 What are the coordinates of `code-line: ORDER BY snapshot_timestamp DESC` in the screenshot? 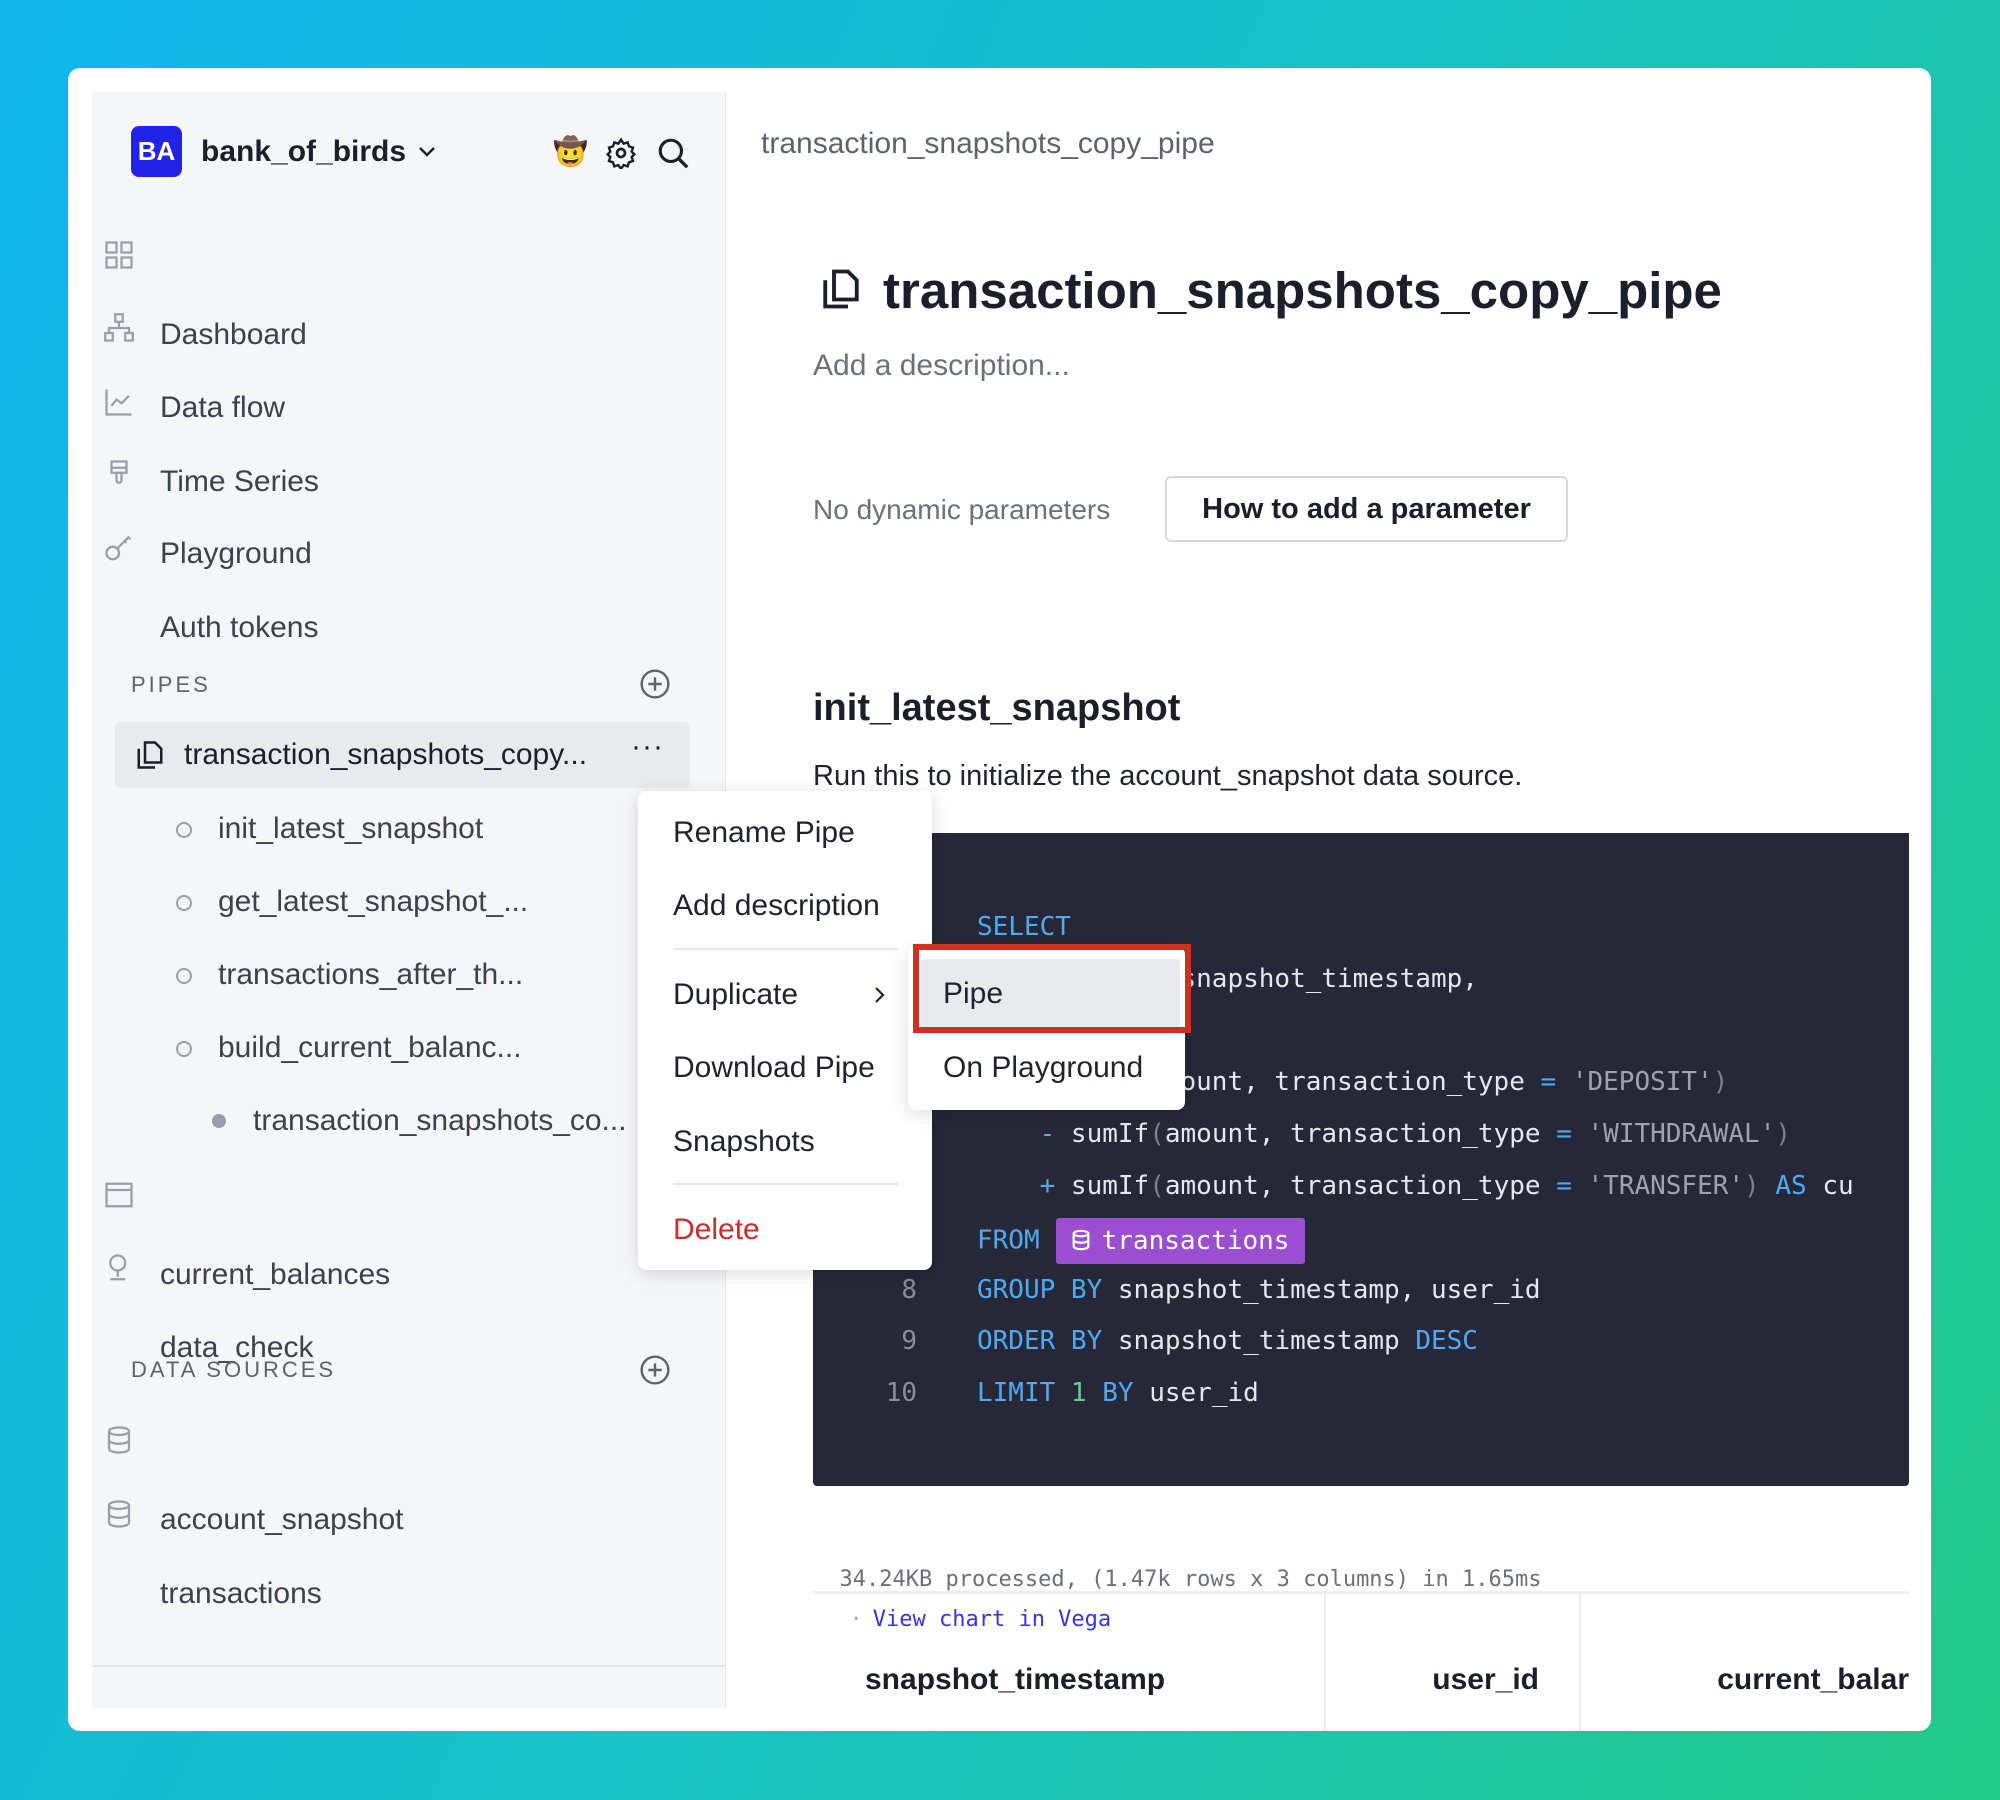 It's located at (1227, 1341).